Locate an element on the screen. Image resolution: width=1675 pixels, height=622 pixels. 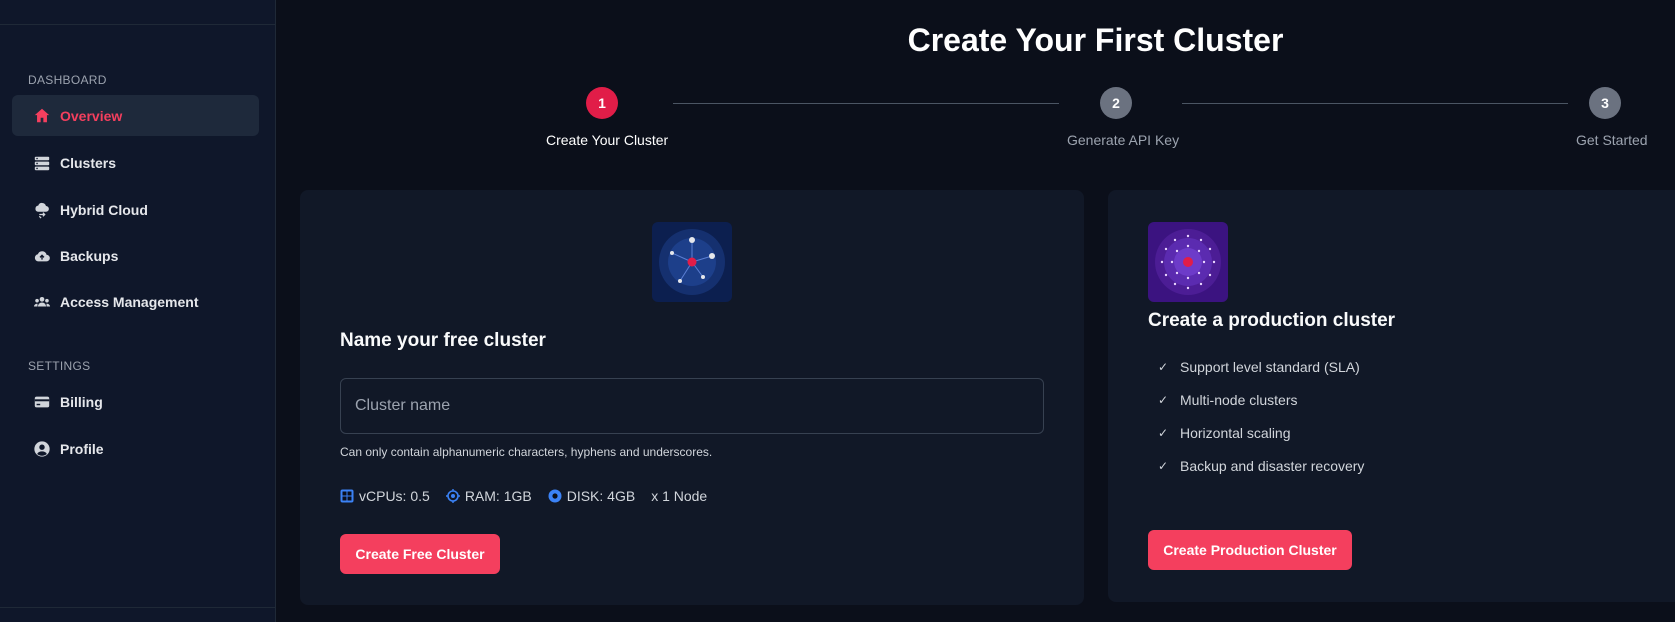
credit-card-icon is located at coordinates (42, 402).